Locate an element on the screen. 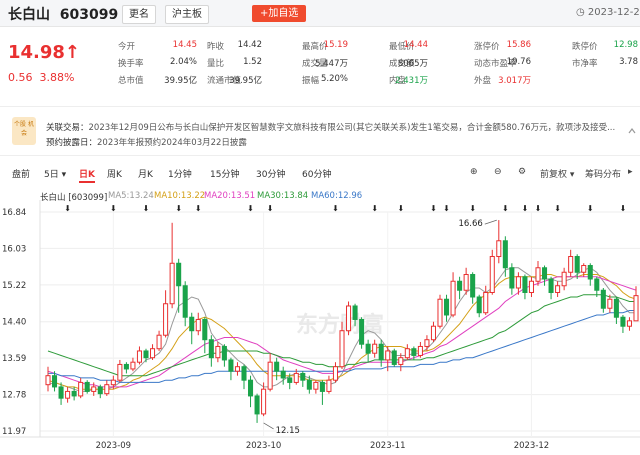  datetime-text: 2023-12-29 is located at coordinates (613, 12).